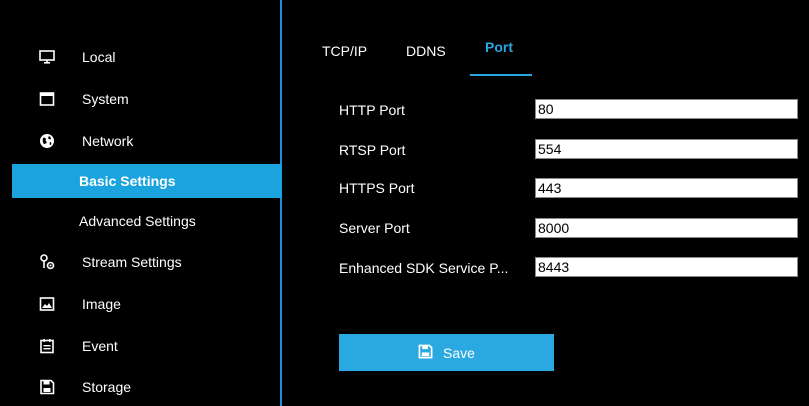 This screenshot has height=406, width=809. What do you see at coordinates (47, 57) in the screenshot?
I see `monitor-icon` at bounding box center [47, 57].